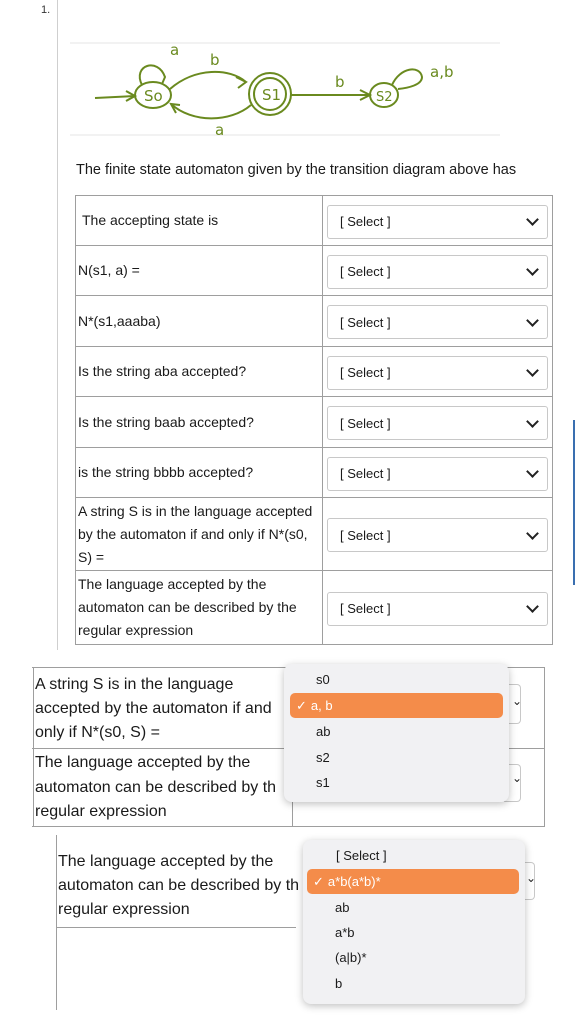  What do you see at coordinates (323, 757) in the screenshot?
I see `option-label: s2` at bounding box center [323, 757].